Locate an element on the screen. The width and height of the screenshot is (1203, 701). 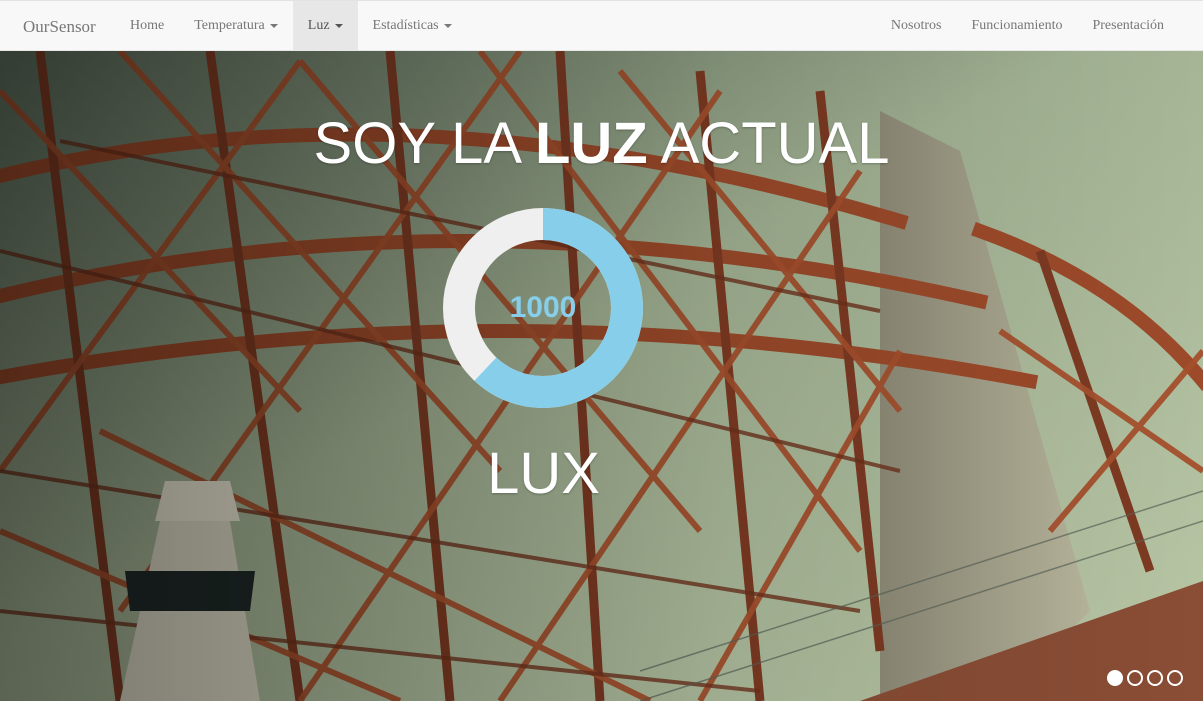
nav-item-label: Luz is located at coordinates (318, 25).